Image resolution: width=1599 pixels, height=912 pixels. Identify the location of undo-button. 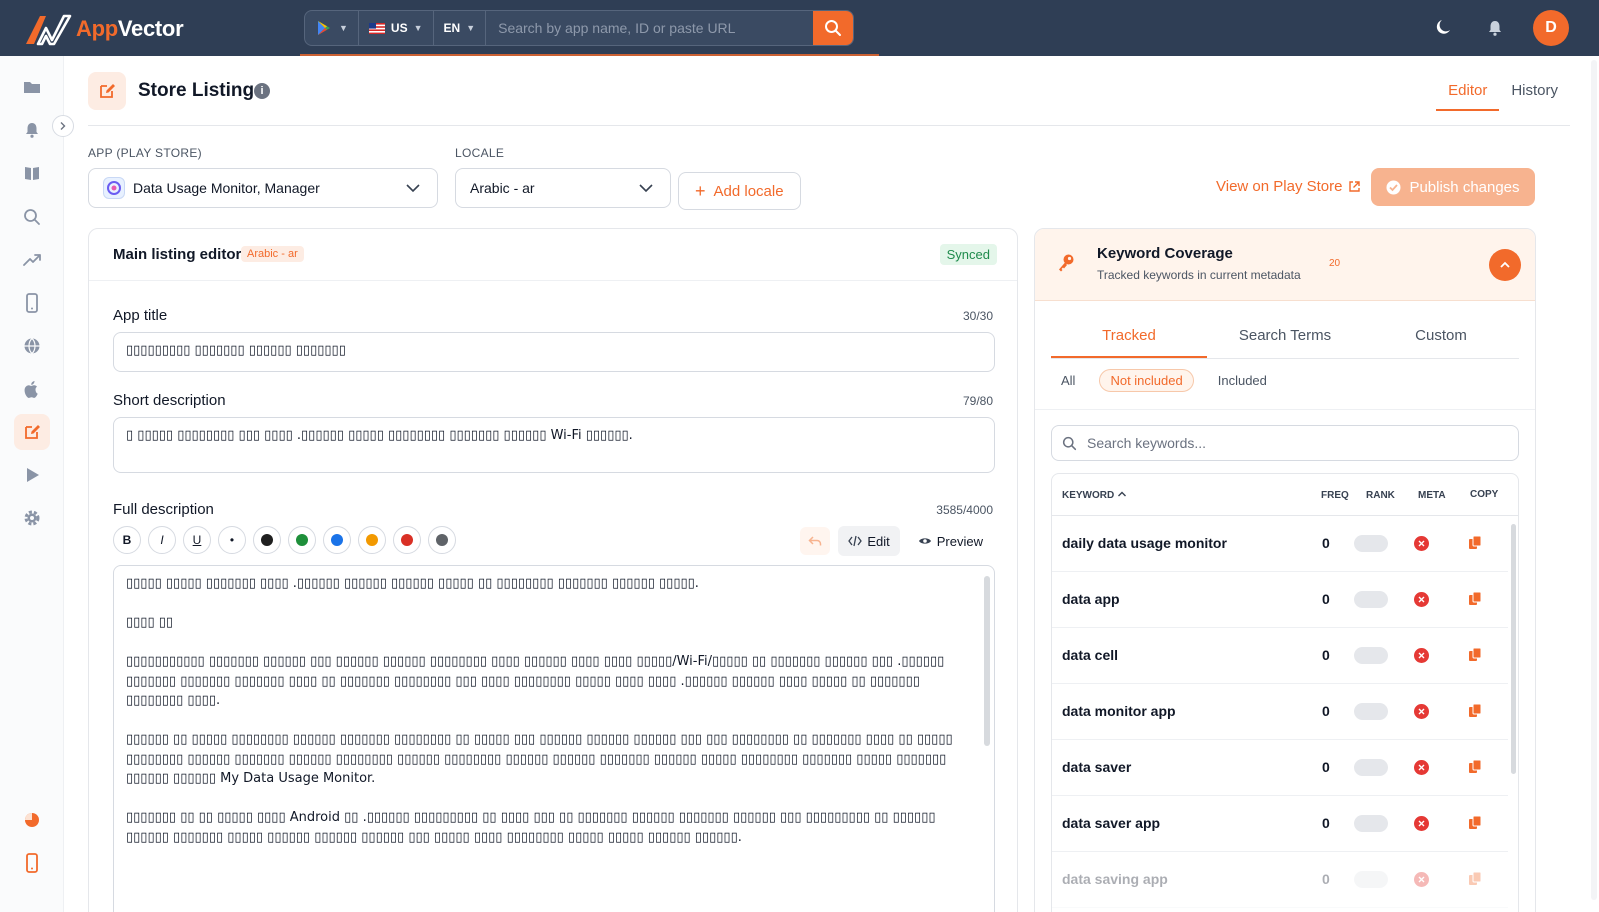
(815, 541).